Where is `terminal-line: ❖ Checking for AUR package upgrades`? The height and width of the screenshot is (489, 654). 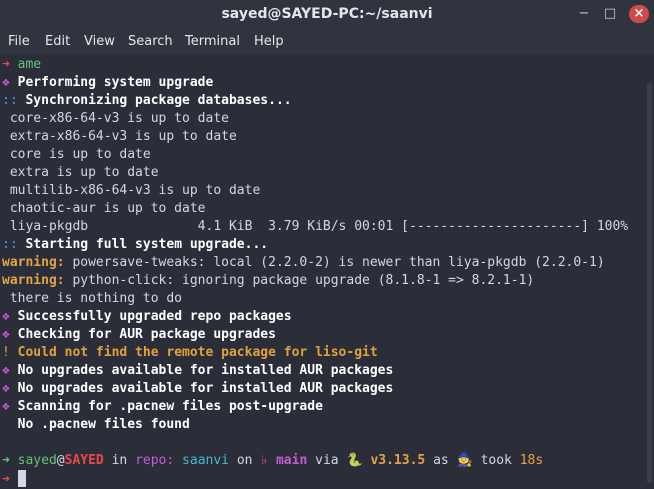
terminal-line: ❖ Checking for AUR package upgrades is located at coordinates (139, 335).